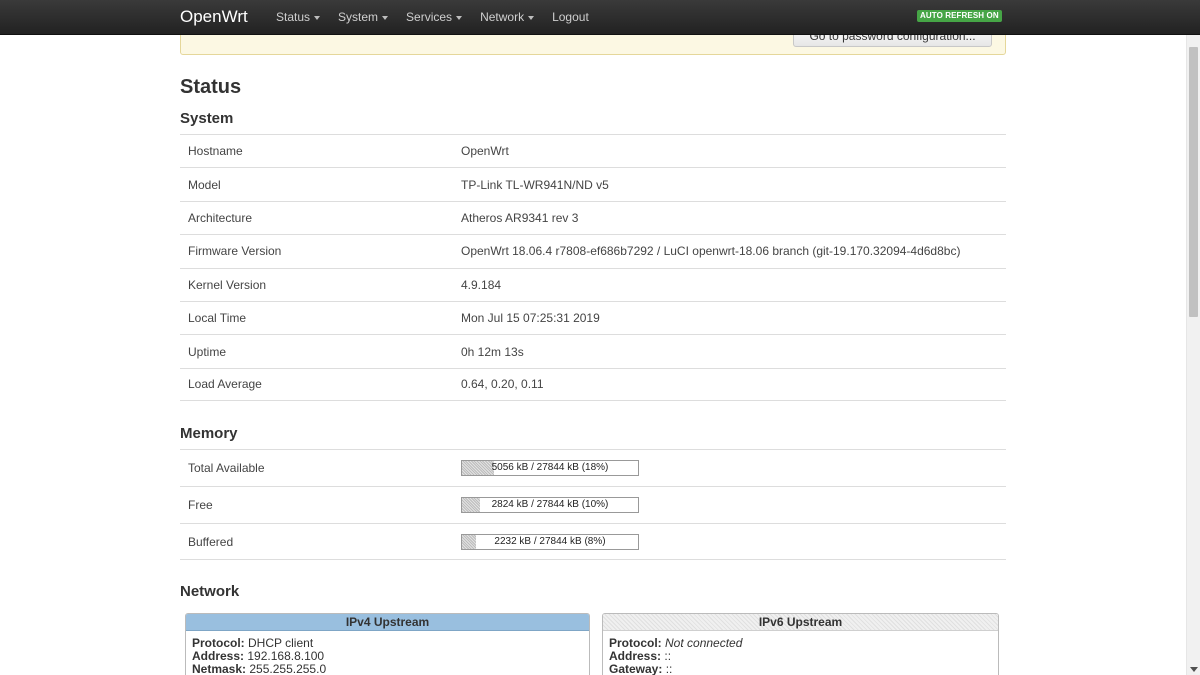 This screenshot has width=1200, height=675. I want to click on page-scrollbar, so click(1193, 355).